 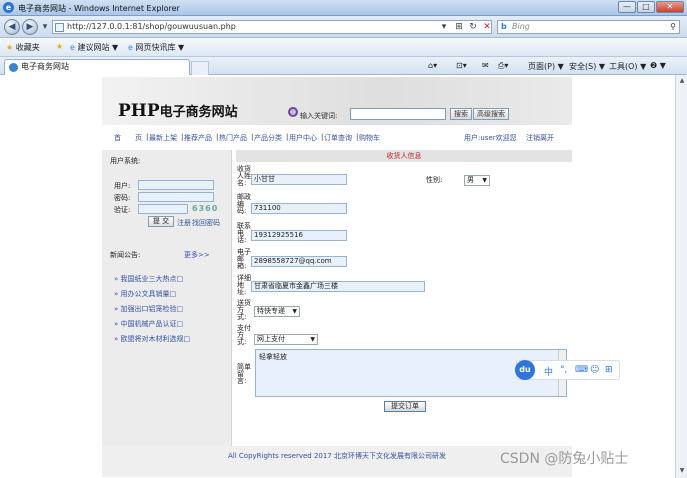 I want to click on news-more-link: 更多>>, so click(x=197, y=255).